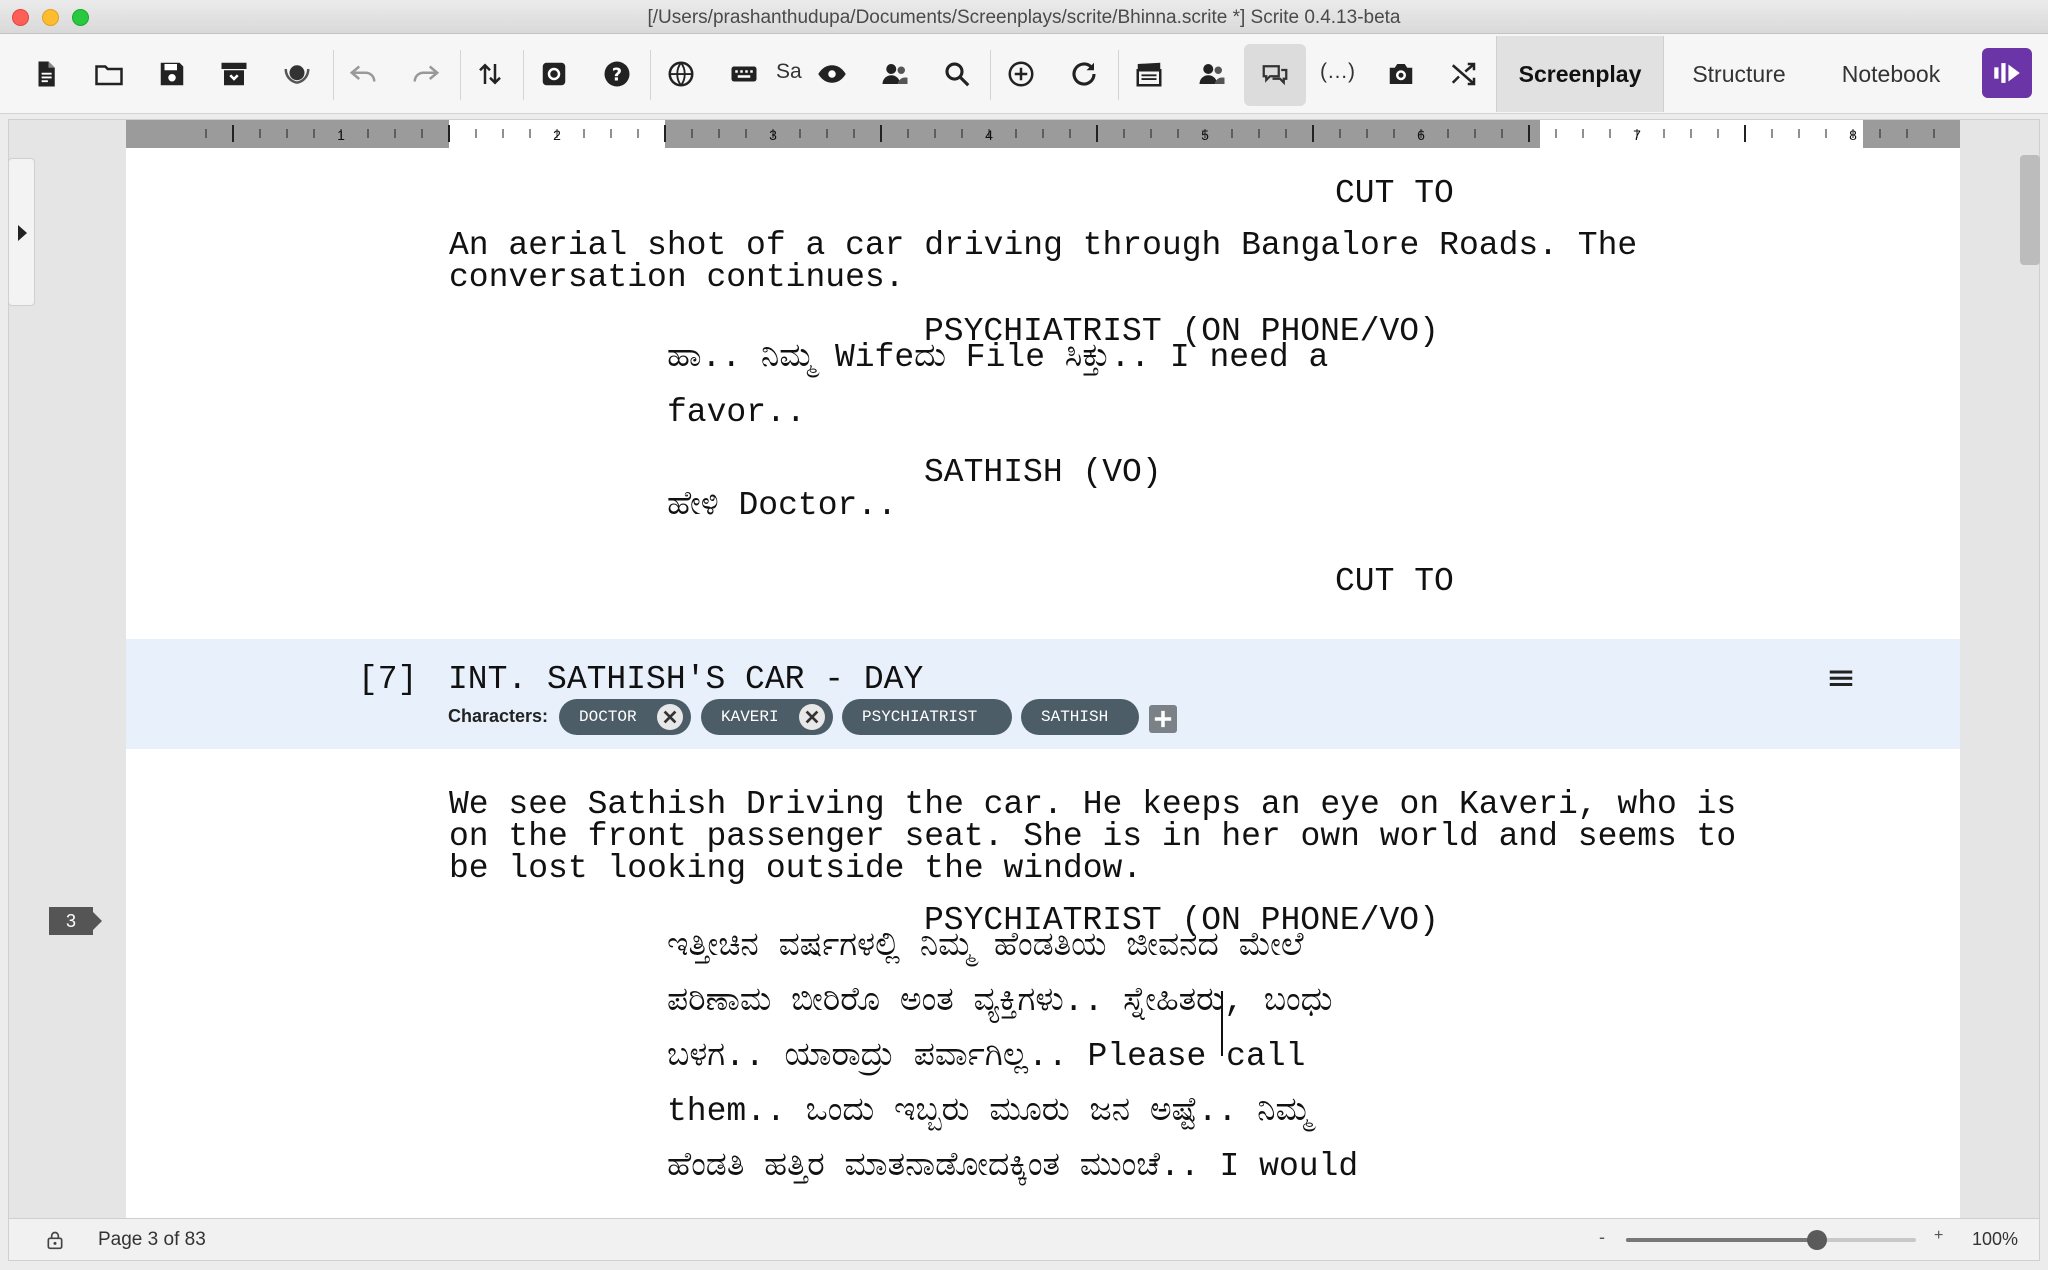  Describe the element at coordinates (1163, 719) in the screenshot. I see `add-character-button` at that location.